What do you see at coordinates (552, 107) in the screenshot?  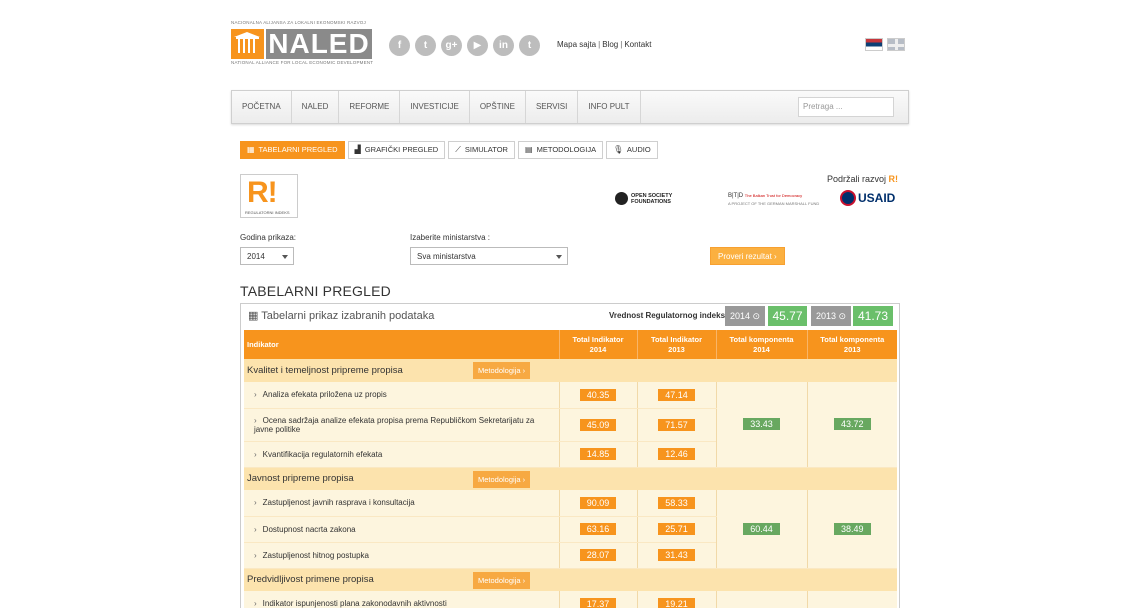 I see `nav-item-servisi: Servisi` at bounding box center [552, 107].